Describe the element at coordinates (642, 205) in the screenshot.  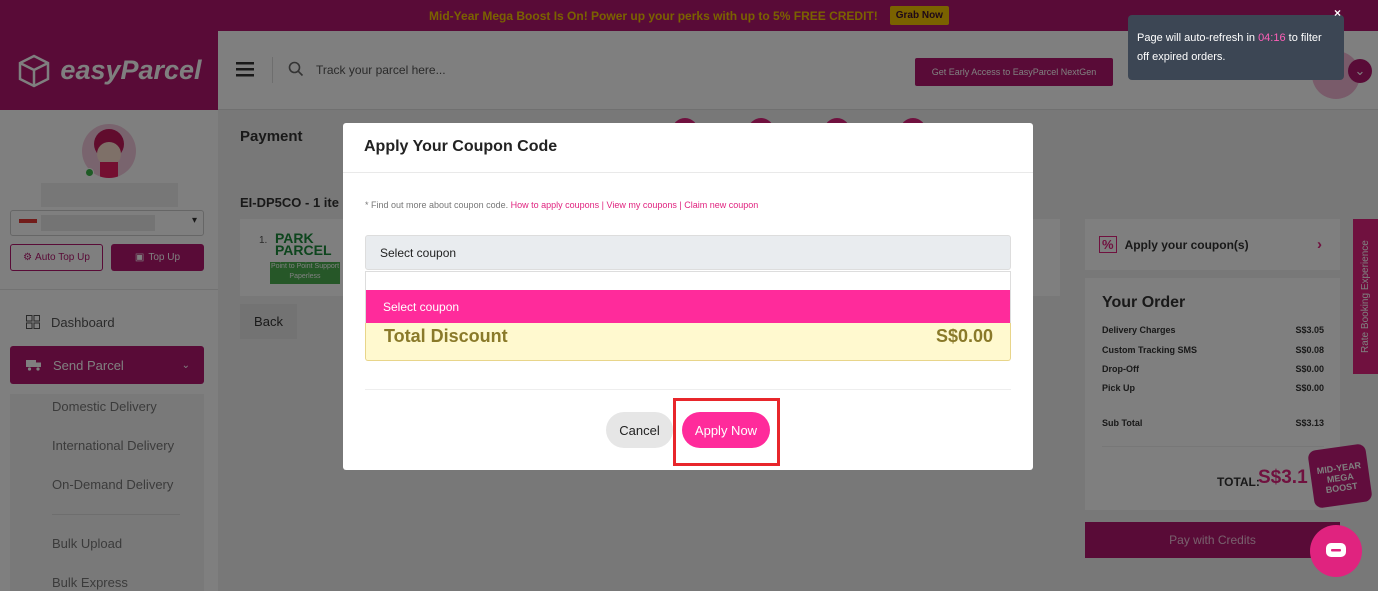
I see `view-my-coupons-link: View my coupons` at that location.